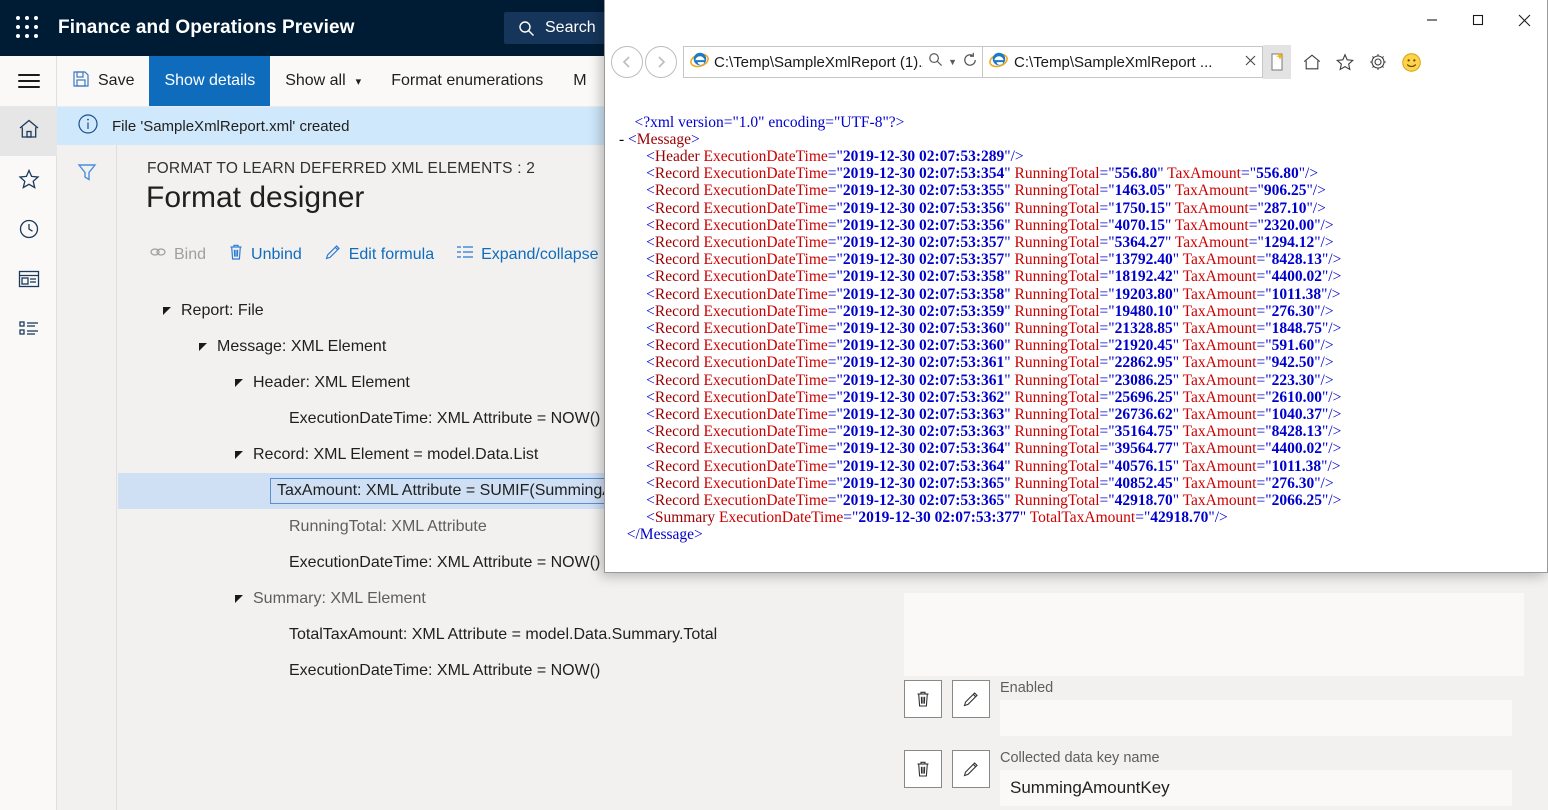 Image resolution: width=1548 pixels, height=810 pixels. I want to click on sidebar-item-menu, so click(28, 81).